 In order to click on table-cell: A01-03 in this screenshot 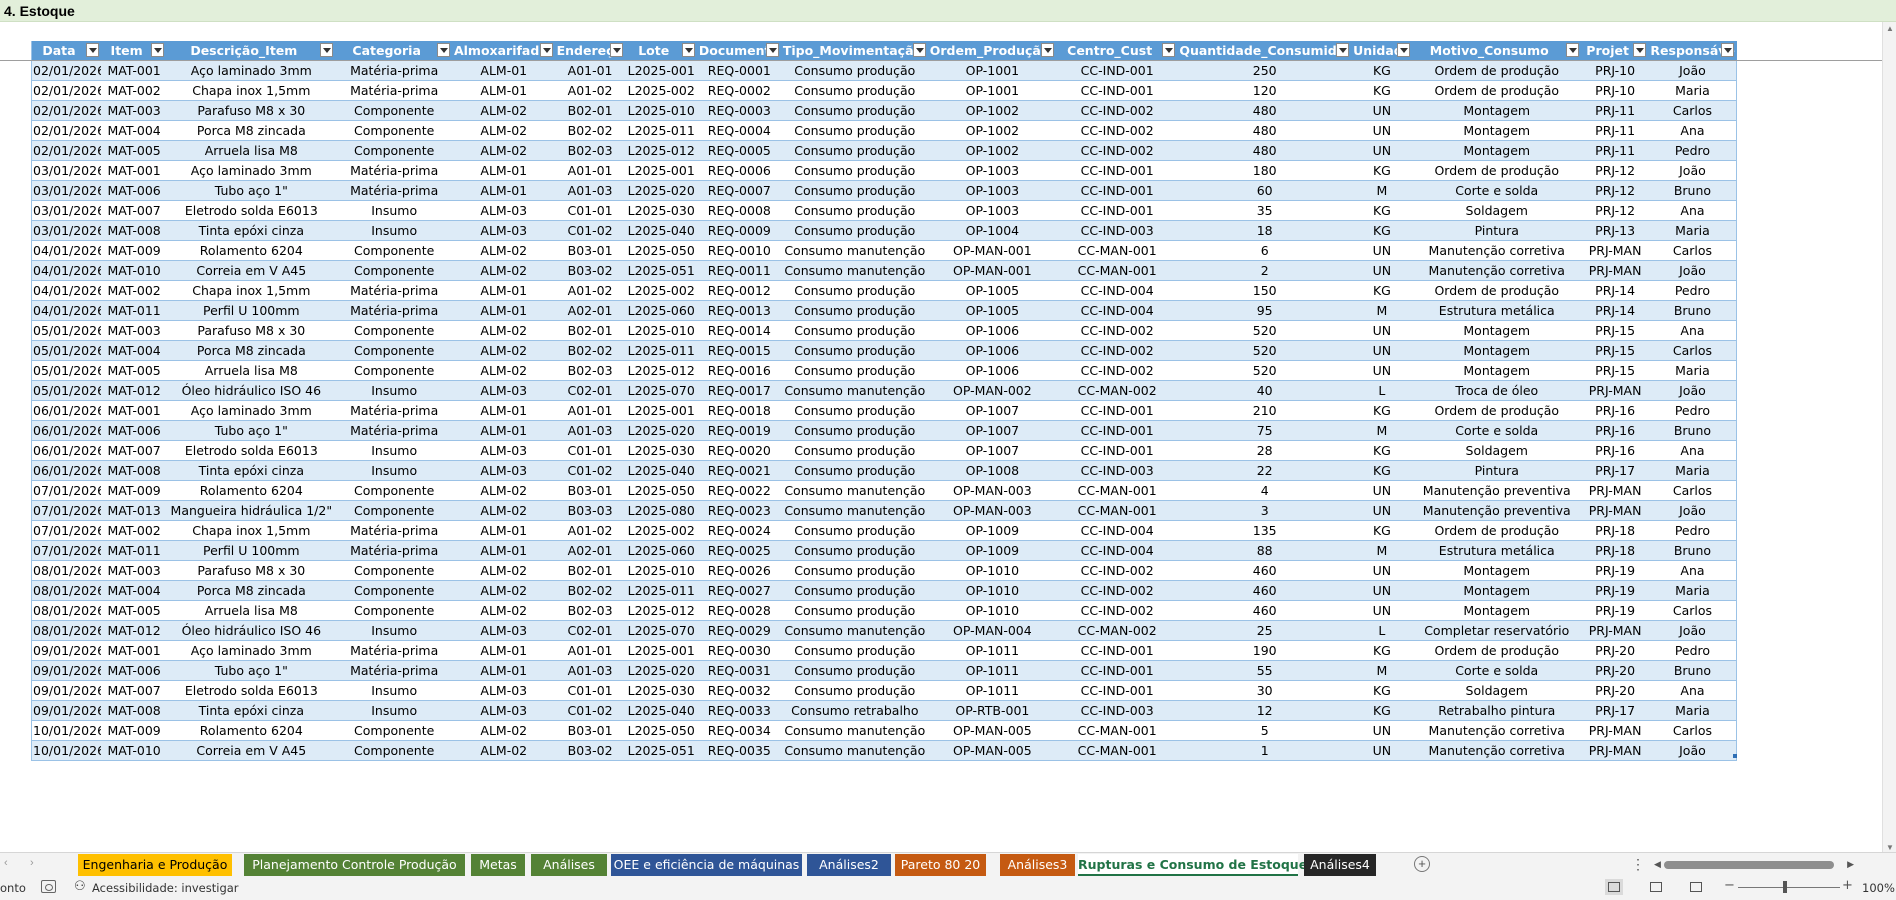, I will do `click(590, 669)`.